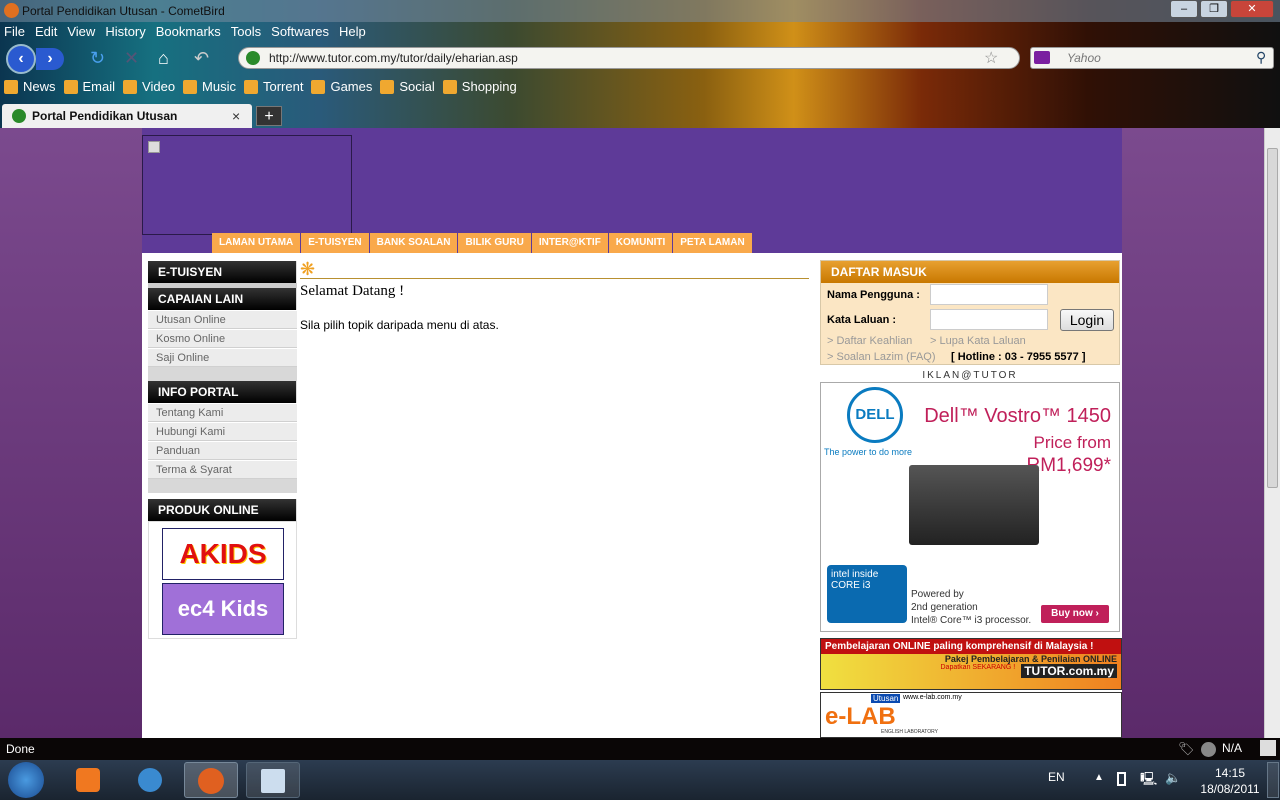  Describe the element at coordinates (188, 32) in the screenshot. I see `menu-bookmarks: Bookmarks` at that location.